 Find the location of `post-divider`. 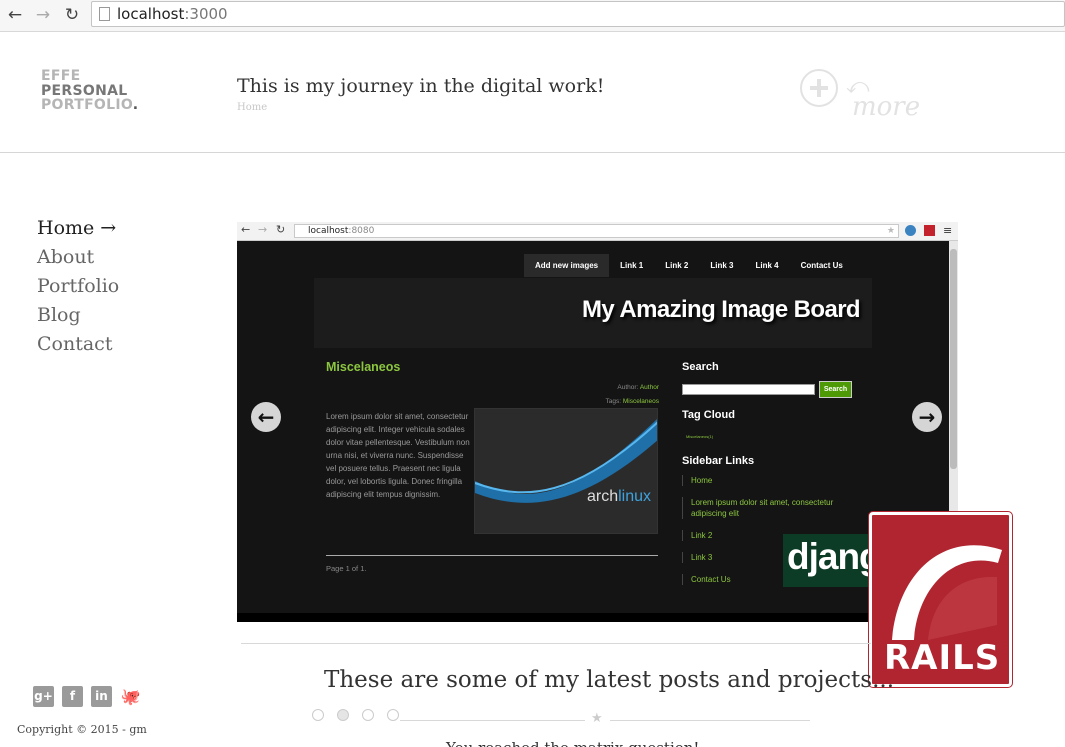

post-divider is located at coordinates (492, 555).